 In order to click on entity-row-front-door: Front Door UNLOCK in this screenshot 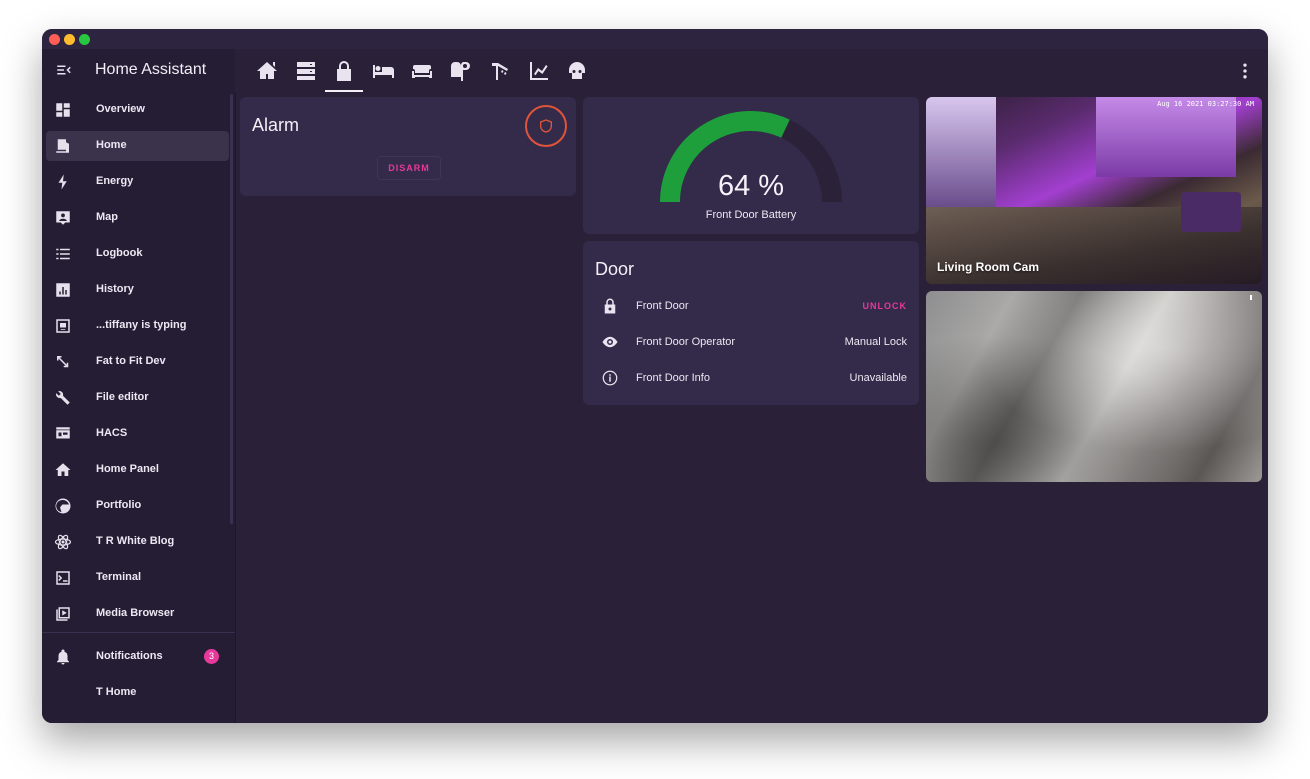, I will do `click(751, 306)`.